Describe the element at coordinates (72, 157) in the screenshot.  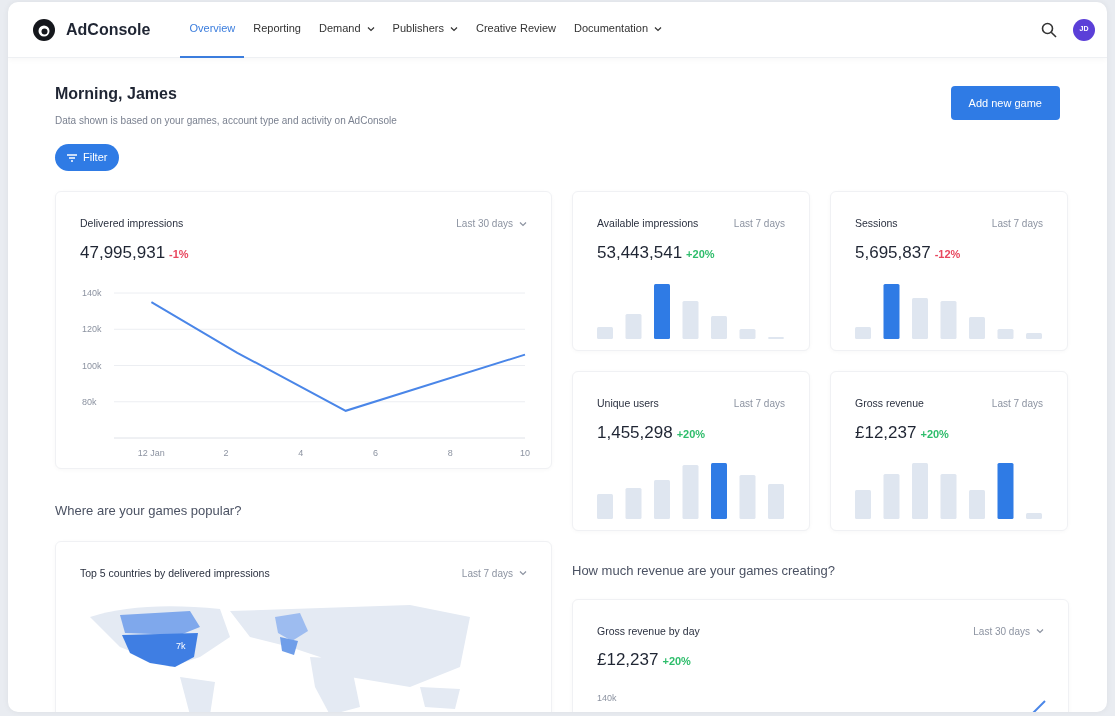
I see `filter-icon` at that location.